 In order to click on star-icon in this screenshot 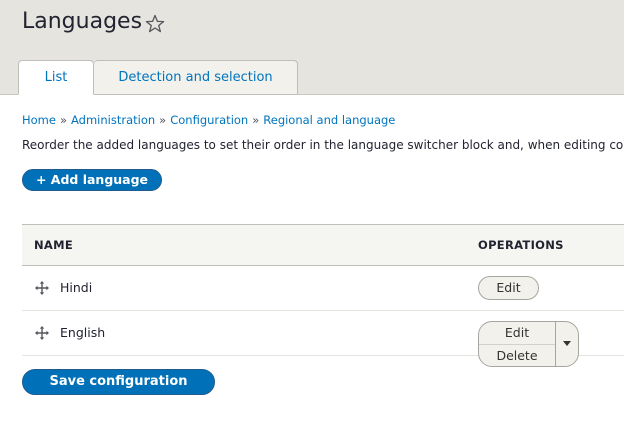, I will do `click(155, 24)`.